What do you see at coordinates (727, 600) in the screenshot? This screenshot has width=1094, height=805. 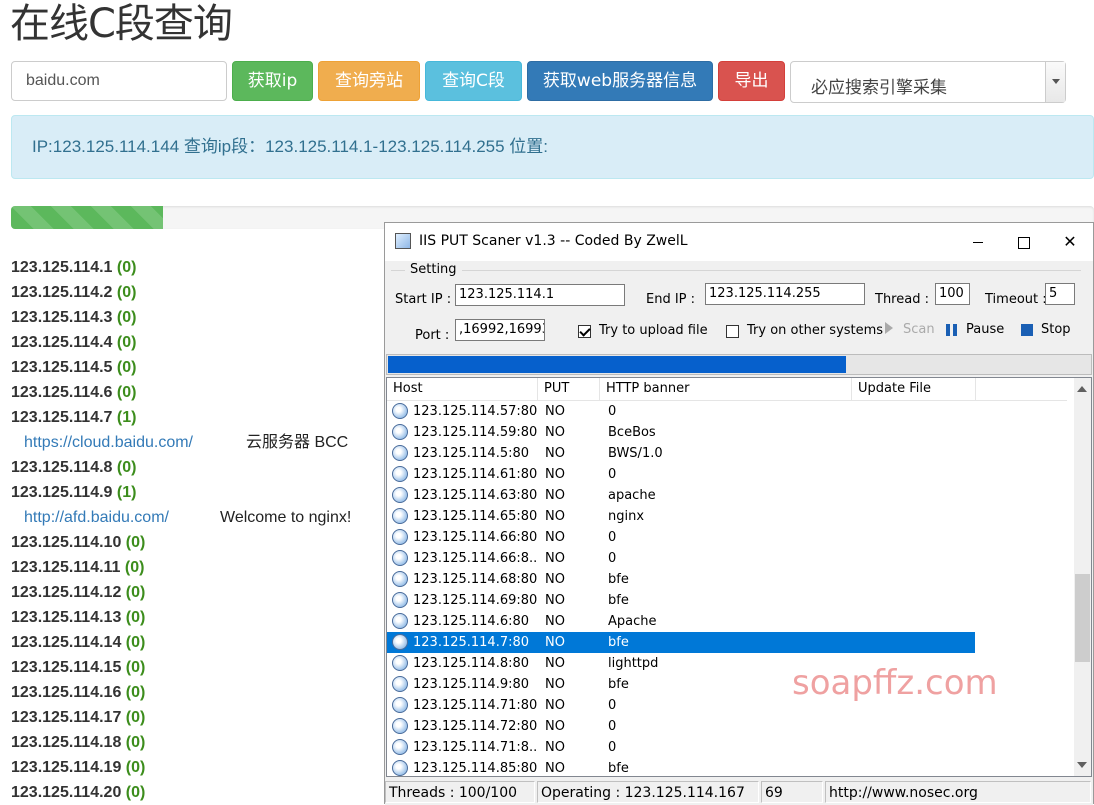 I see `scan-result-row: 123.125.114.69:80 NO bfe` at bounding box center [727, 600].